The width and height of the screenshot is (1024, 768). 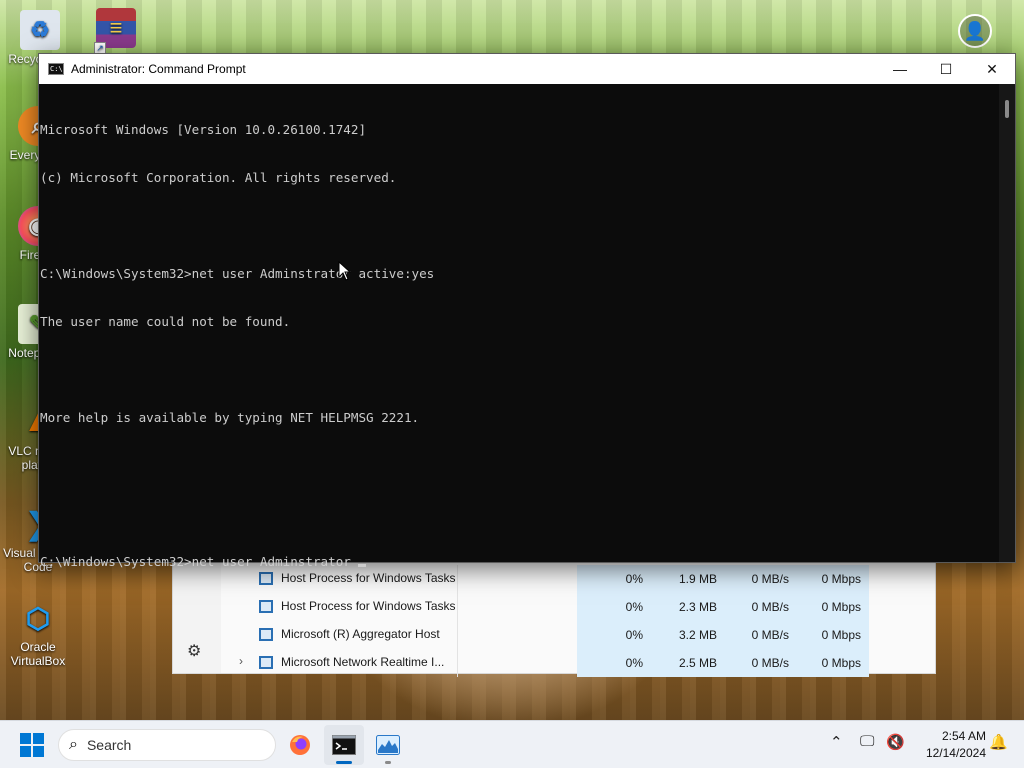 I want to click on system-clock: 2:54 AM 12/14/2024, so click(x=951, y=745).